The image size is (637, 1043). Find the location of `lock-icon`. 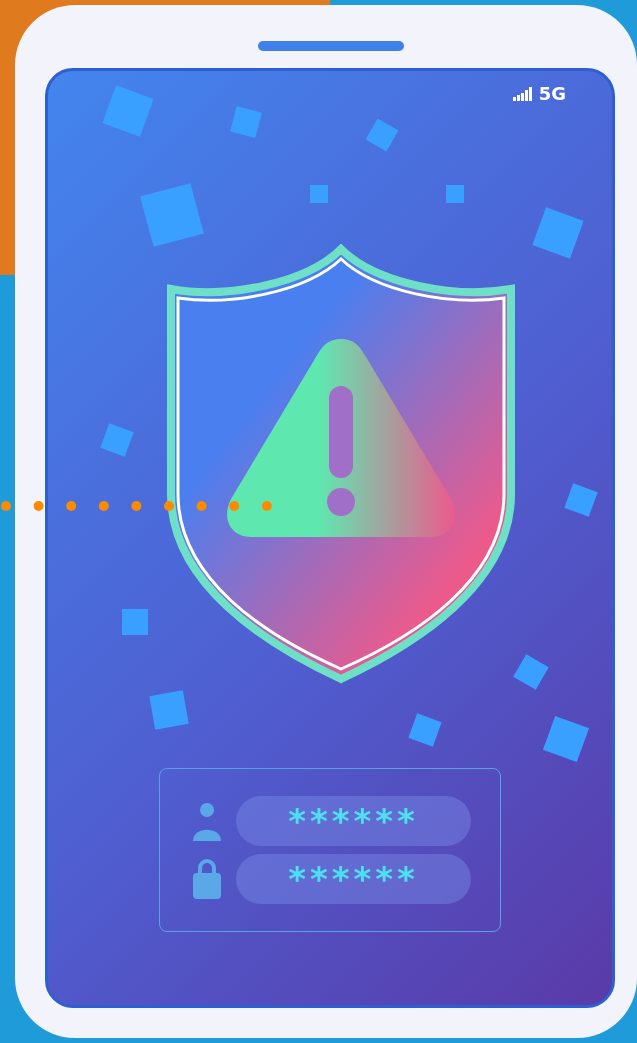

lock-icon is located at coordinates (207, 879).